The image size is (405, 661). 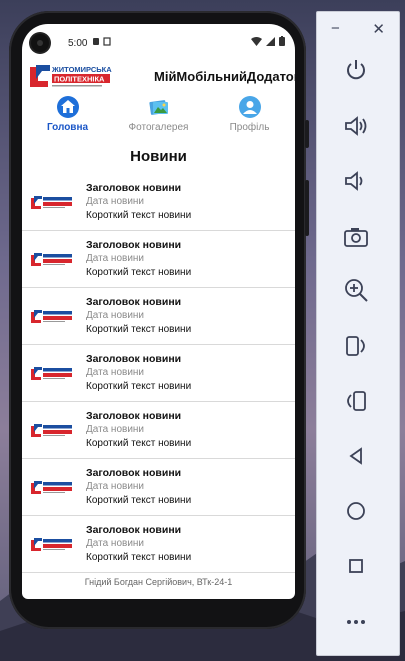 I want to click on back-button, so click(x=356, y=456).